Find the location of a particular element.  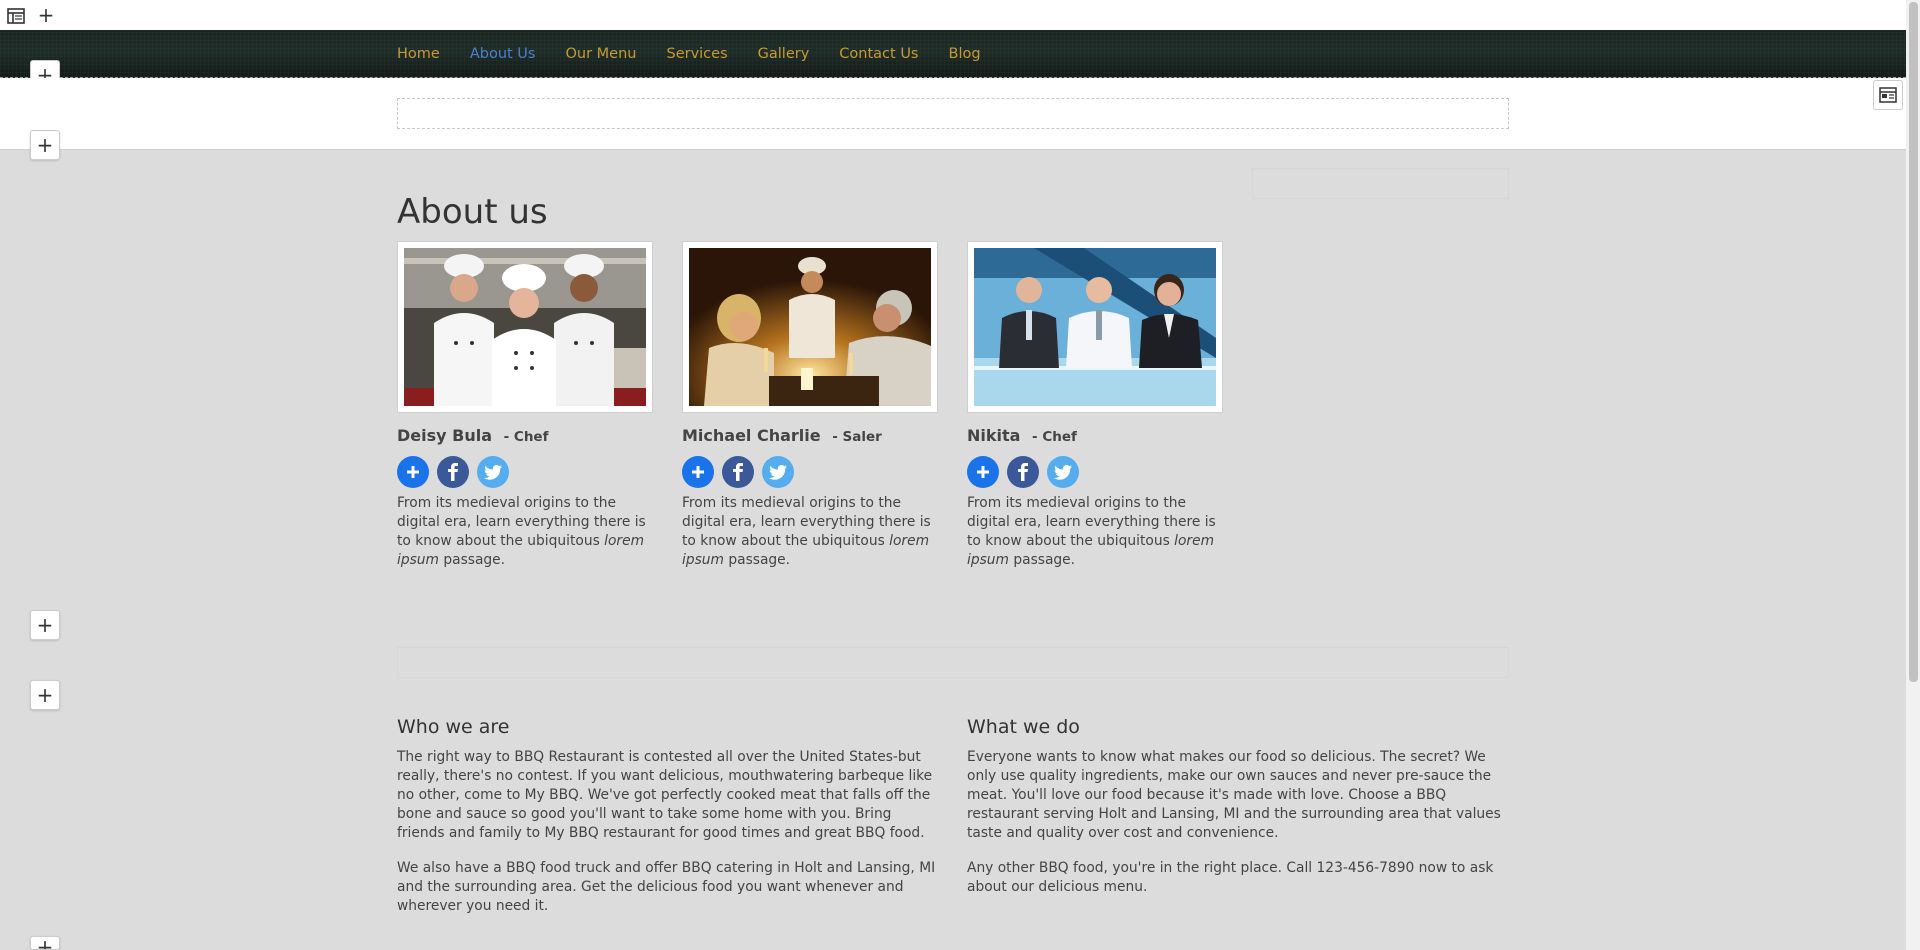

scrollbar-thumb is located at coordinates (1913, 342).